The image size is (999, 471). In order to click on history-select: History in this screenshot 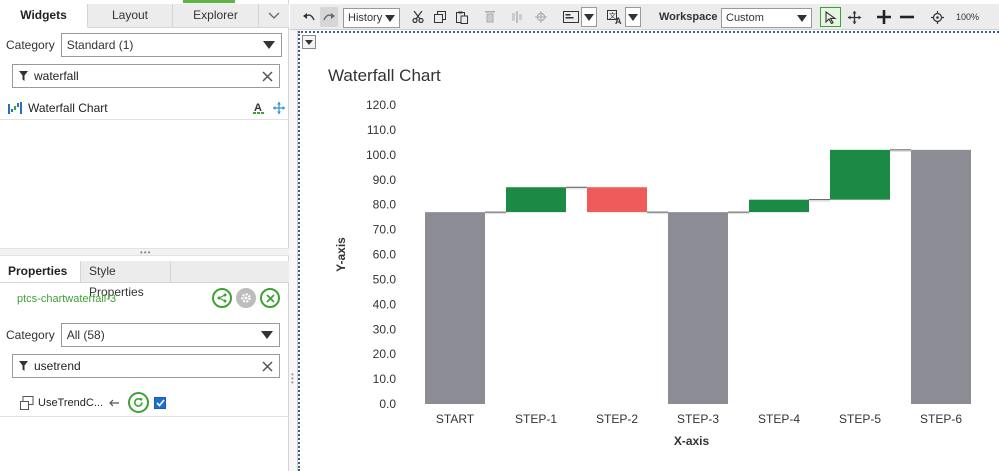, I will do `click(371, 18)`.